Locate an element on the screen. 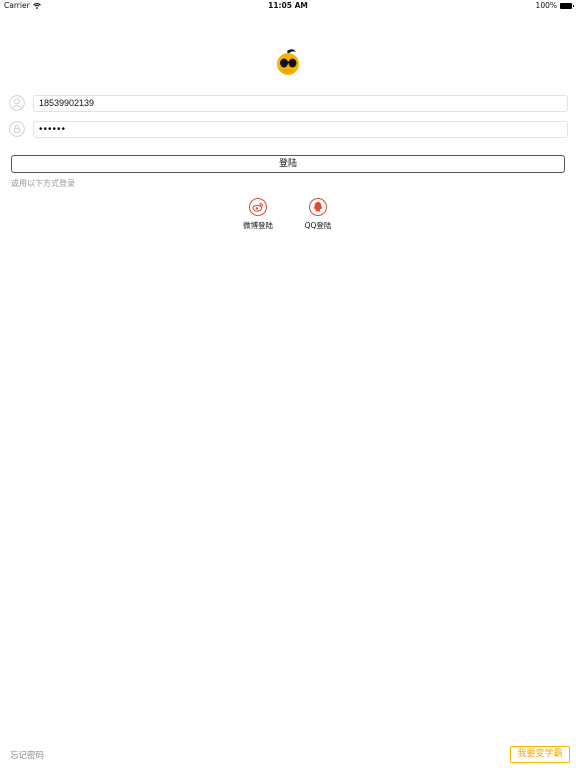  qq-login-button: QQ登陆 is located at coordinates (318, 214).